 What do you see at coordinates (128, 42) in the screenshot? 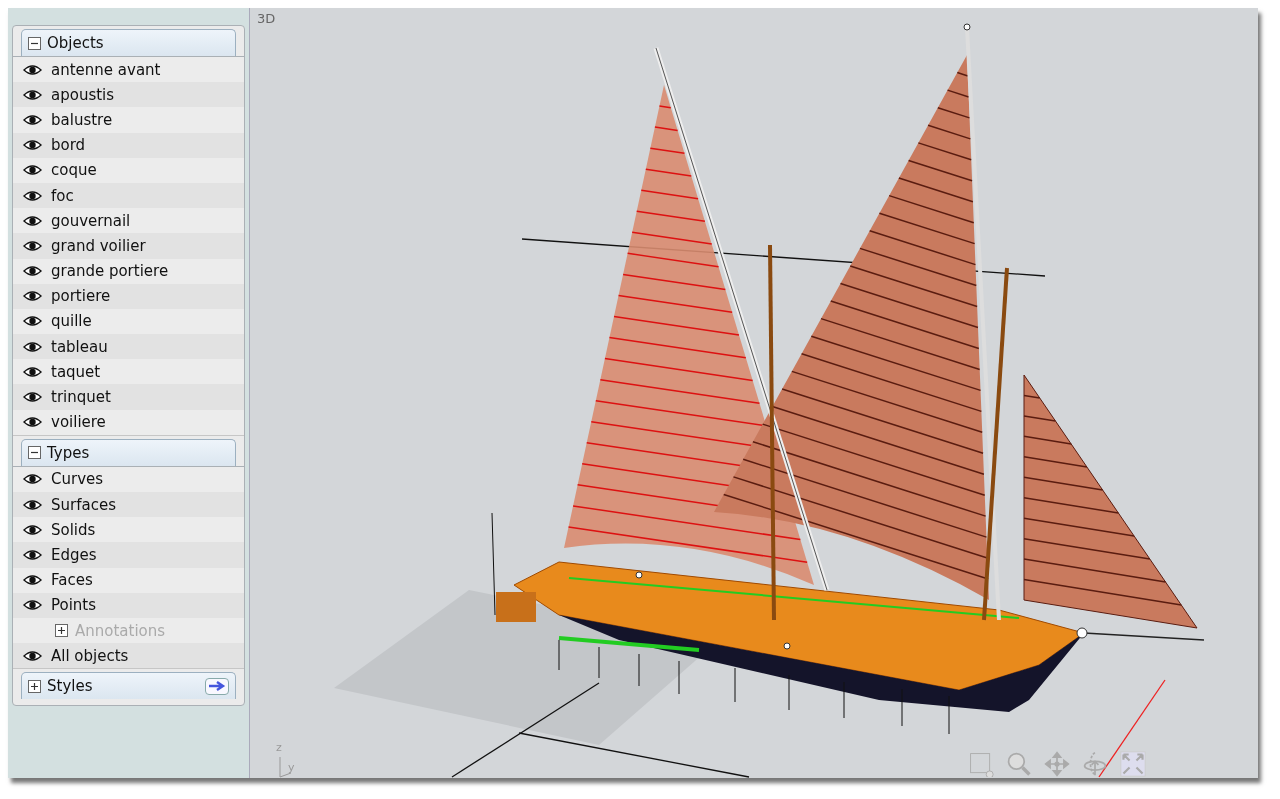
I see `section-header: Objects` at bounding box center [128, 42].